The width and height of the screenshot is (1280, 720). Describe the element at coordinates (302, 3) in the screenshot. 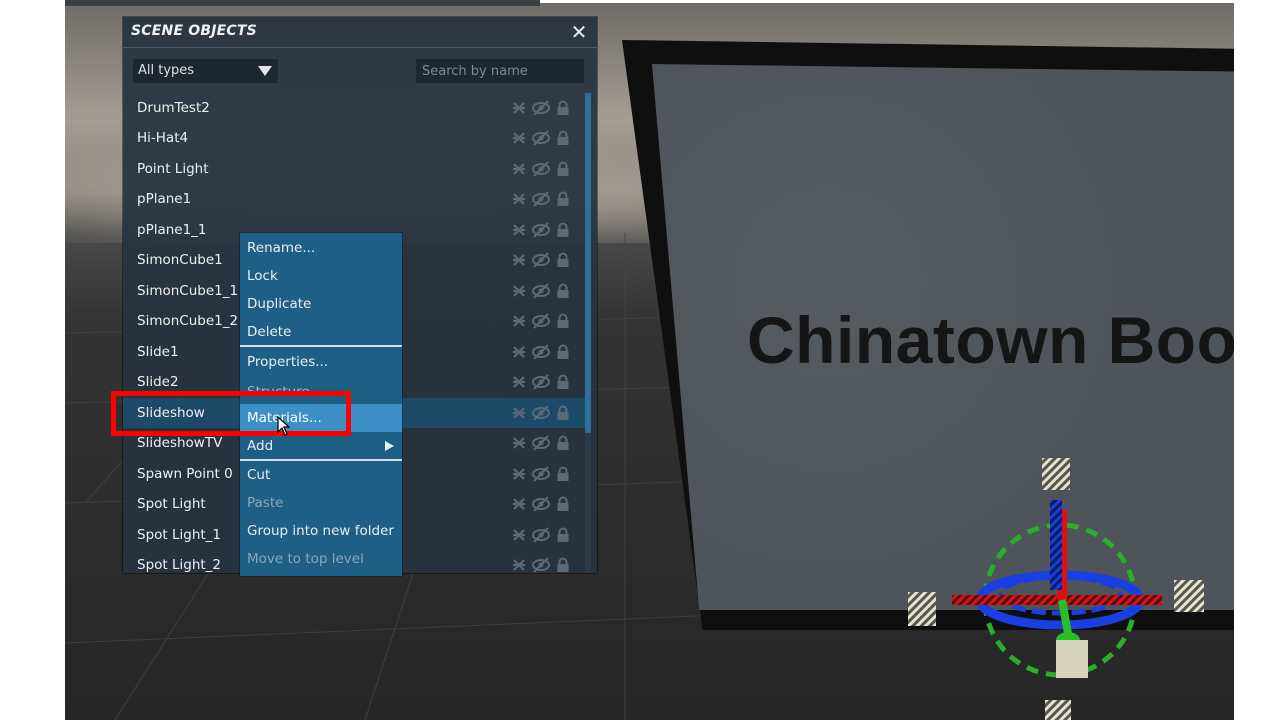

I see `top-bar` at that location.